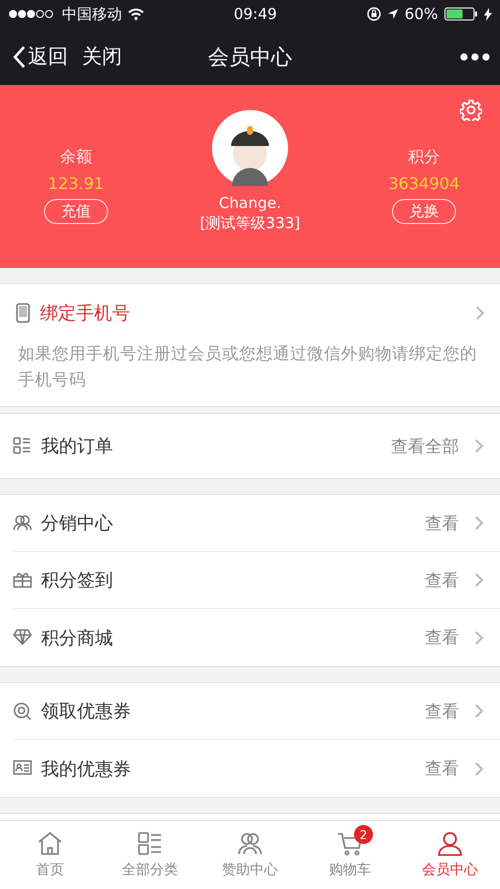  I want to click on menu-label: 领取优惠券, so click(86, 712).